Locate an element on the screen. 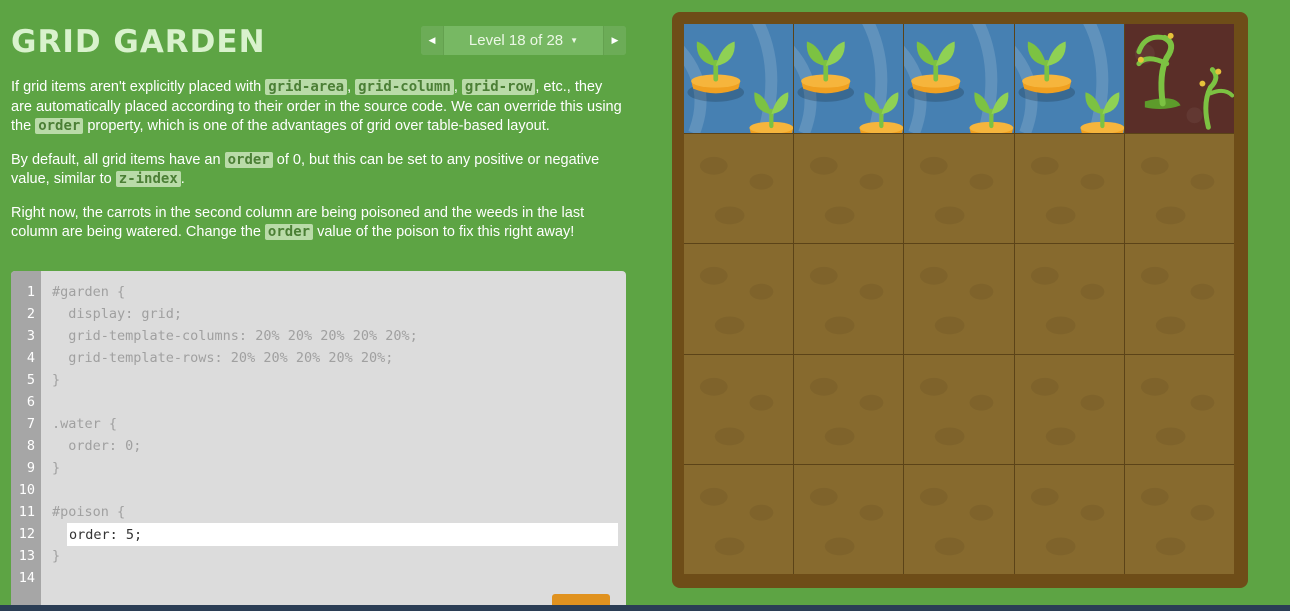 This screenshot has height=611, width=1290. next-level-icon: ▶ is located at coordinates (615, 40).